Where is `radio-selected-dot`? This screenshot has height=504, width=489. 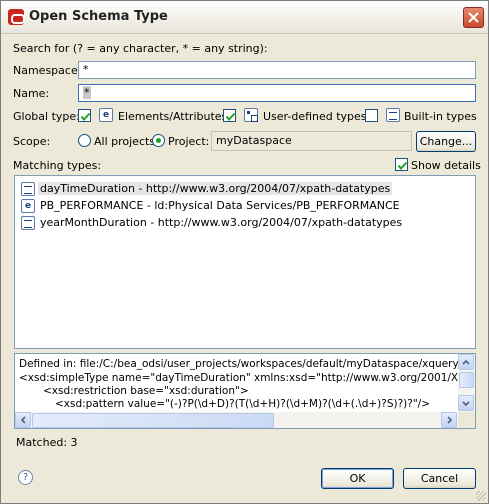 radio-selected-dot is located at coordinates (158, 140).